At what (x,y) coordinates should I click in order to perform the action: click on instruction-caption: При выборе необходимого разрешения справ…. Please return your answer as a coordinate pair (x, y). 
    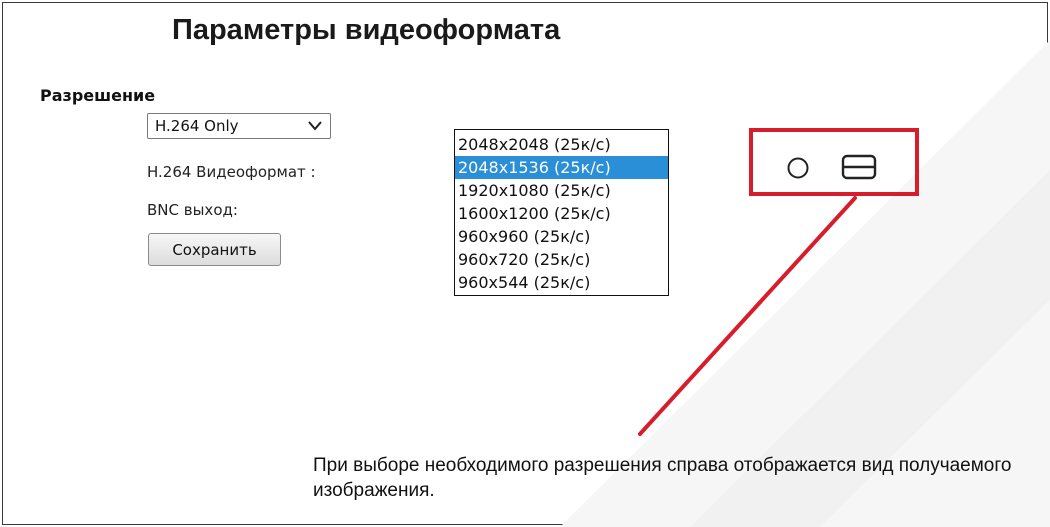
    Looking at the image, I should click on (662, 478).